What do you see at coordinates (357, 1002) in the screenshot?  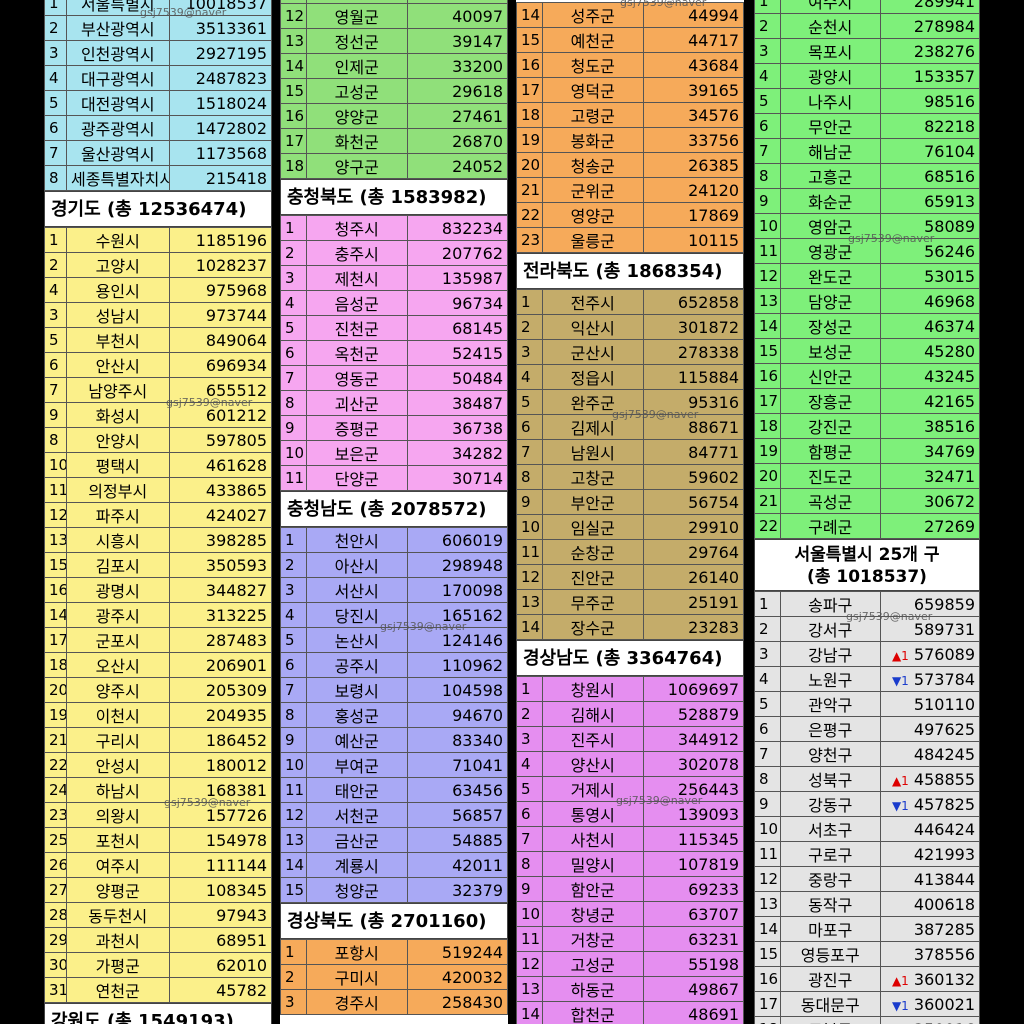 I see `region-name-cell: 경주시` at bounding box center [357, 1002].